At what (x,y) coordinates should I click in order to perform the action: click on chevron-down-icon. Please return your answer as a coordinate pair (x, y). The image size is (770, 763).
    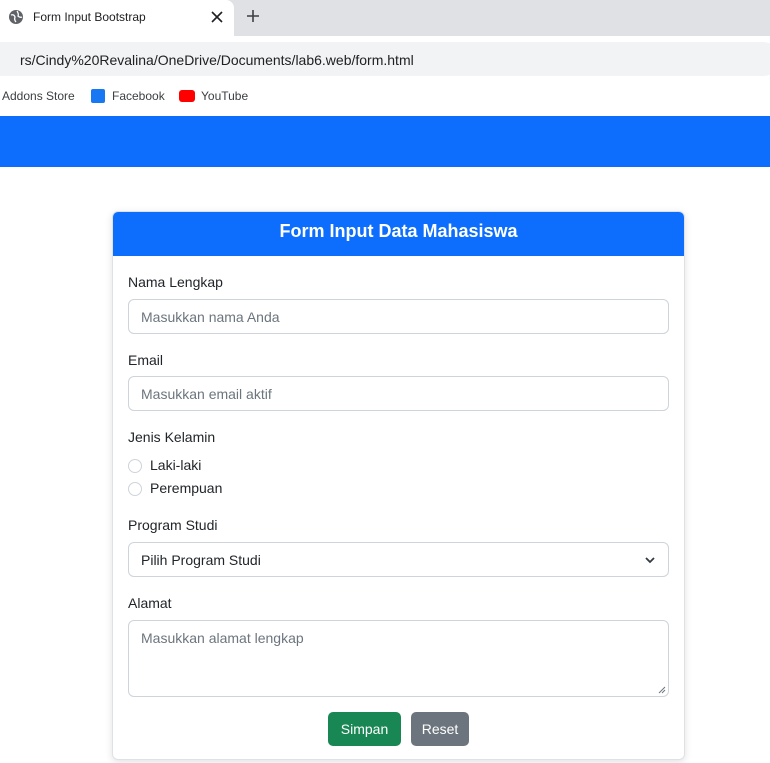
    Looking at the image, I should click on (650, 560).